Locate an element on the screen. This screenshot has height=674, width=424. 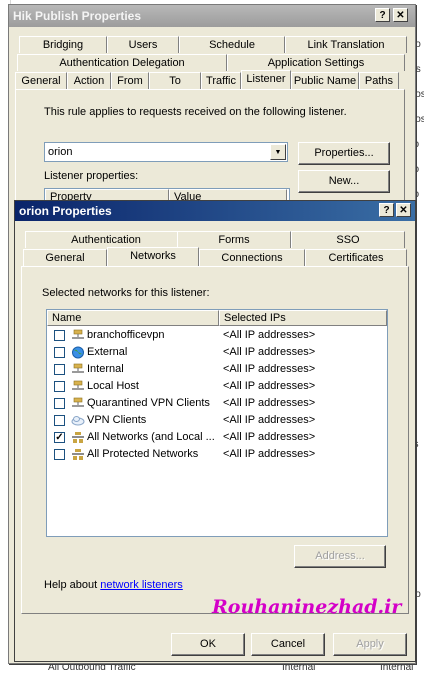
tab-general-inner: General is located at coordinates (65, 257).